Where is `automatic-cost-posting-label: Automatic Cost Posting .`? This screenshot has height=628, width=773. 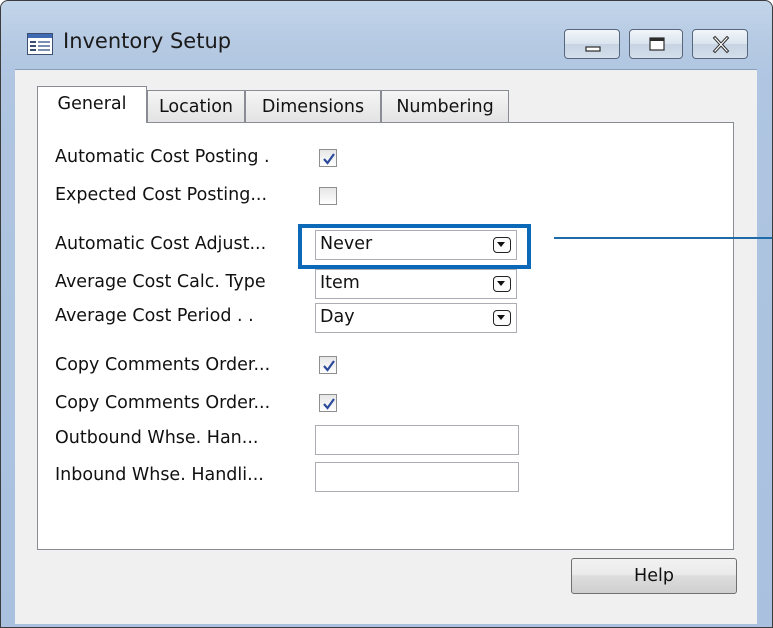
automatic-cost-posting-label: Automatic Cost Posting . is located at coordinates (162, 157).